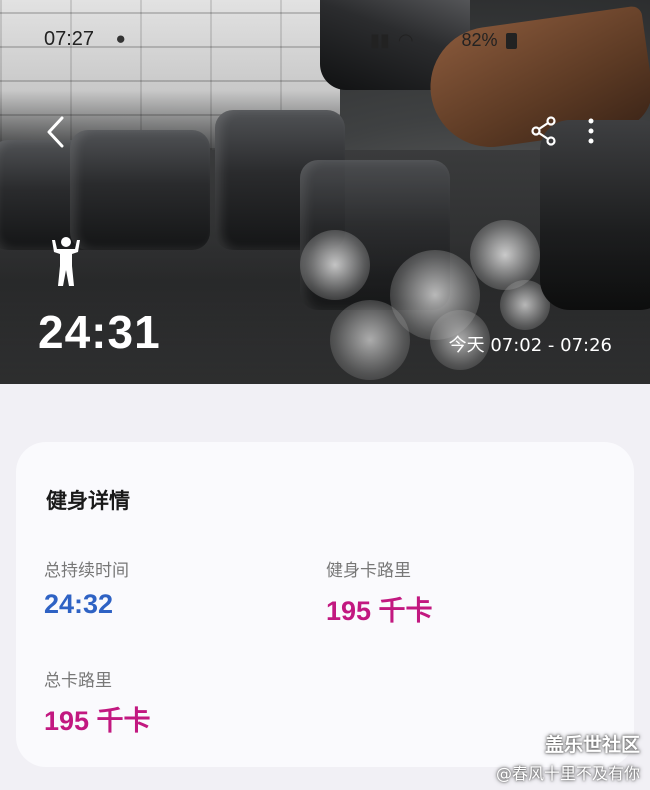 The height and width of the screenshot is (790, 650). I want to click on dumbbell-image, so click(140, 190).